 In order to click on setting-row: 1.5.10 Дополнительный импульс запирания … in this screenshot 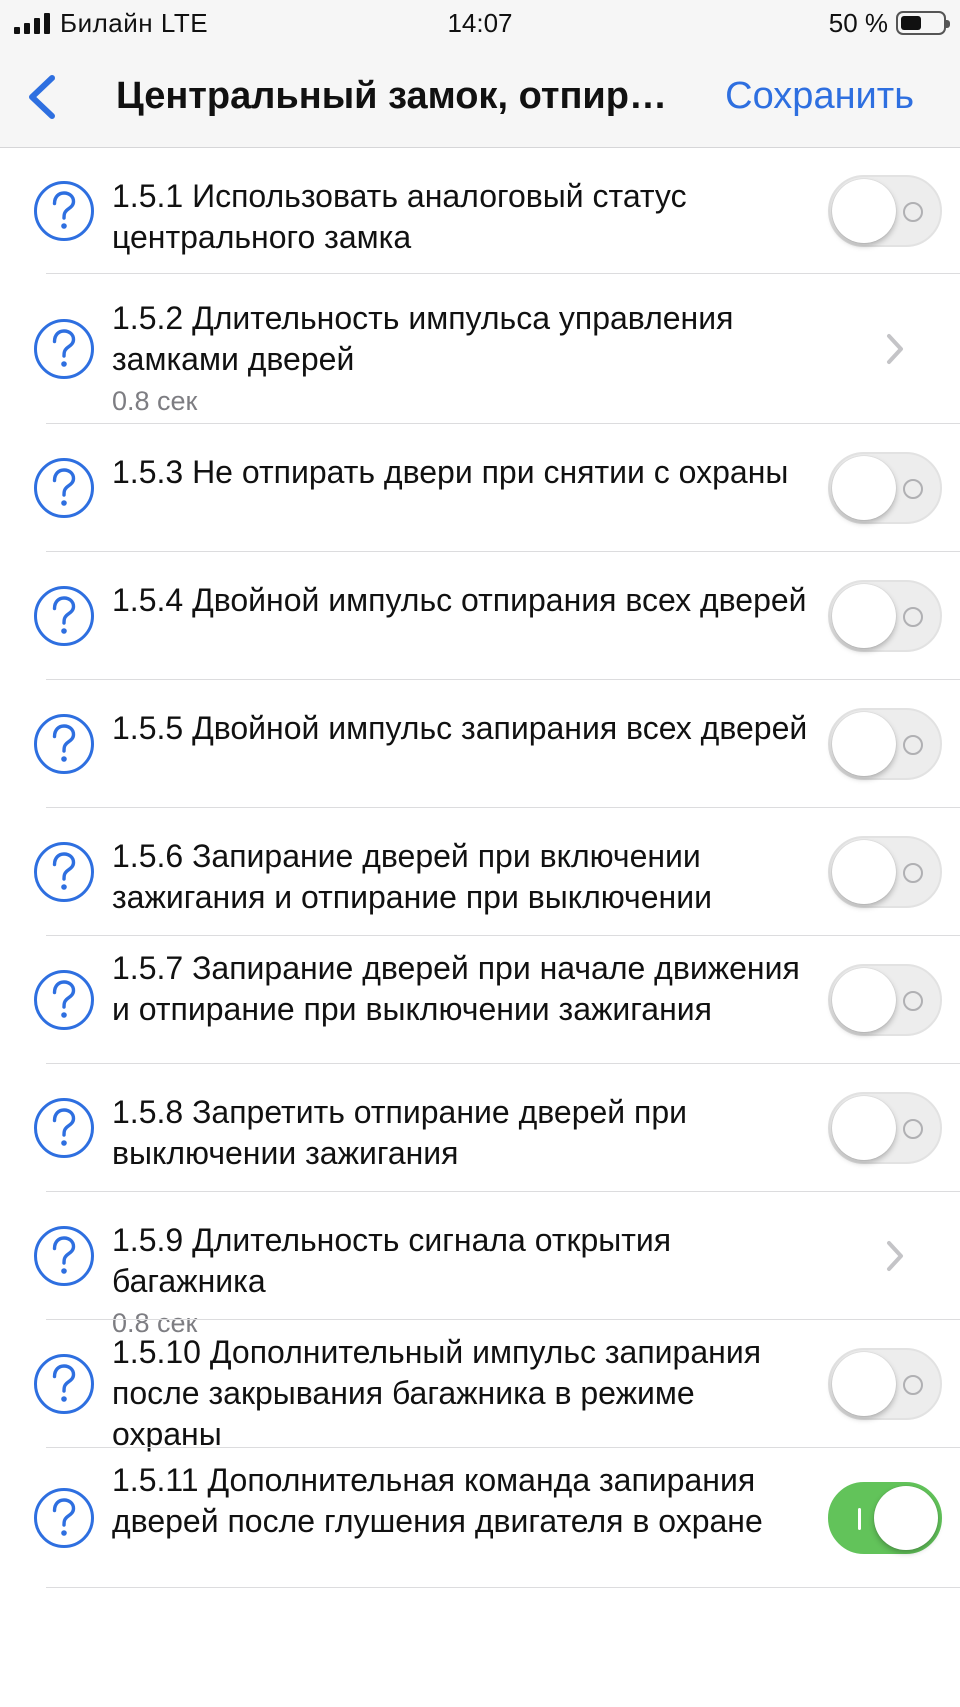, I will do `click(480, 1386)`.